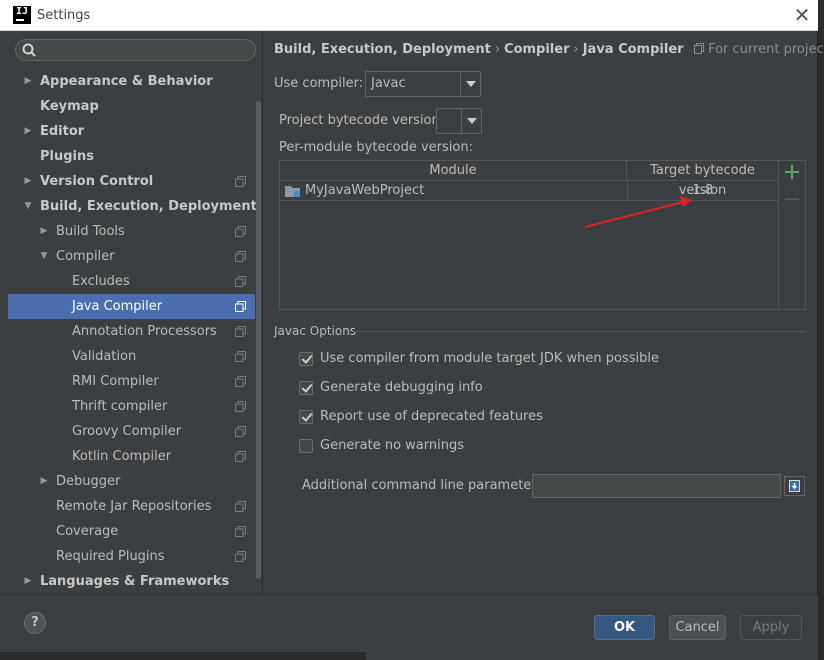 Image resolution: width=824 pixels, height=660 pixels. What do you see at coordinates (101, 281) in the screenshot?
I see `sidebar-item-label: Excludes` at bounding box center [101, 281].